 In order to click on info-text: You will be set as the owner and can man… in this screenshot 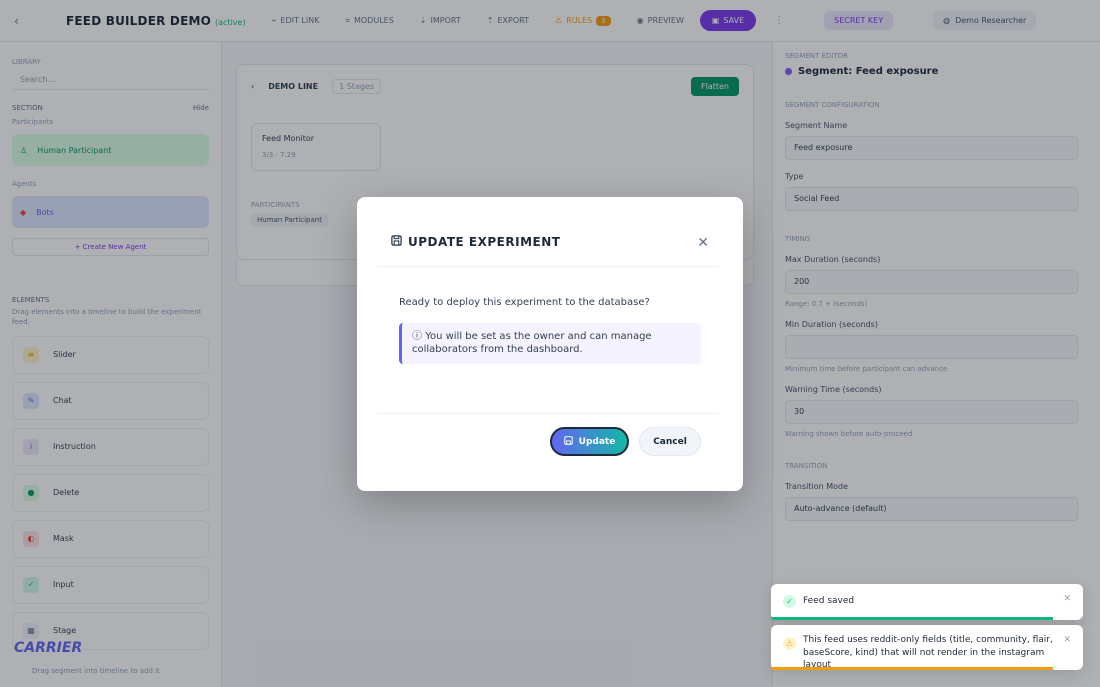, I will do `click(532, 343)`.